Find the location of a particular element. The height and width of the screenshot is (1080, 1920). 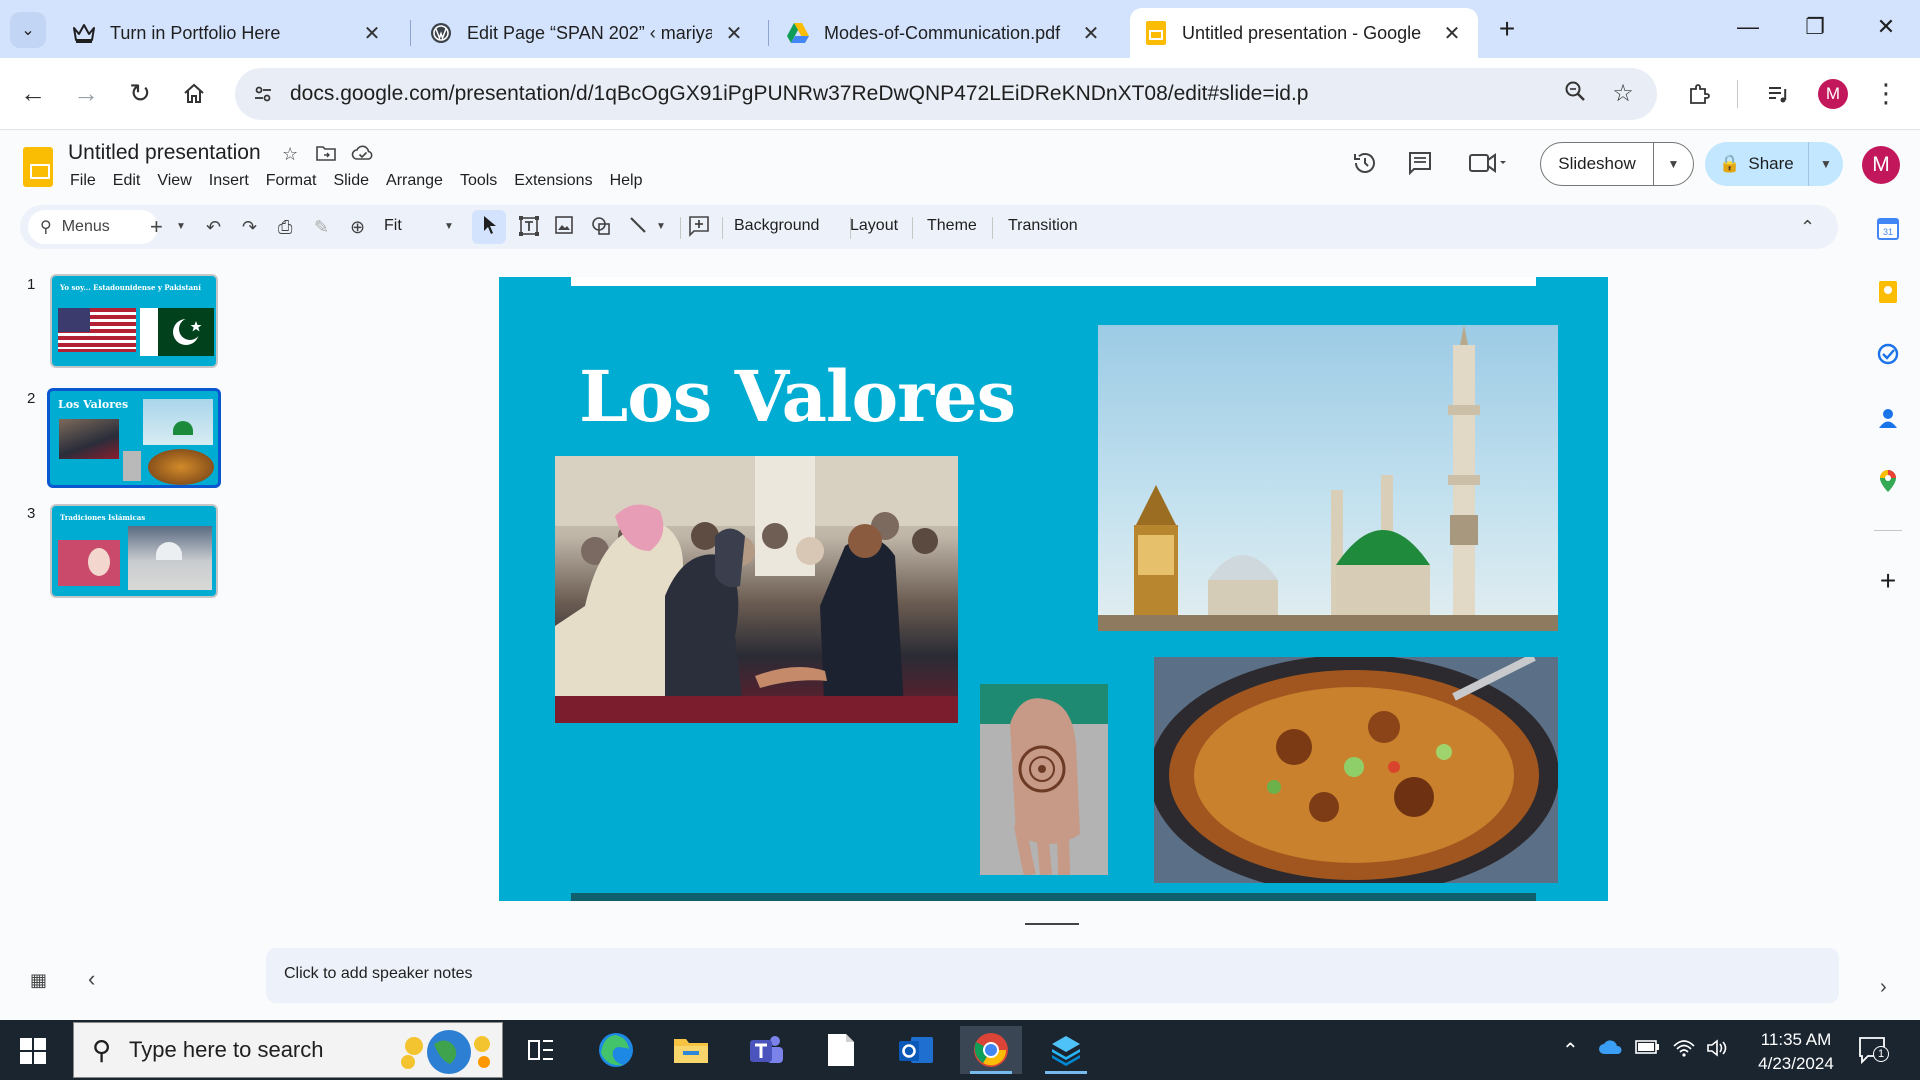

move-folder-icon is located at coordinates (326, 155).